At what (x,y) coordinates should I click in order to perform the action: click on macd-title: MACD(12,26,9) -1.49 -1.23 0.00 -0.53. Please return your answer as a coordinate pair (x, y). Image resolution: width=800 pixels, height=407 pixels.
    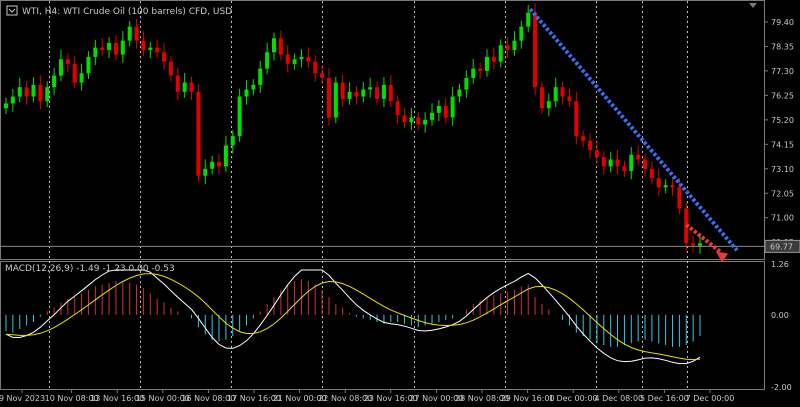
    Looking at the image, I should click on (90, 269).